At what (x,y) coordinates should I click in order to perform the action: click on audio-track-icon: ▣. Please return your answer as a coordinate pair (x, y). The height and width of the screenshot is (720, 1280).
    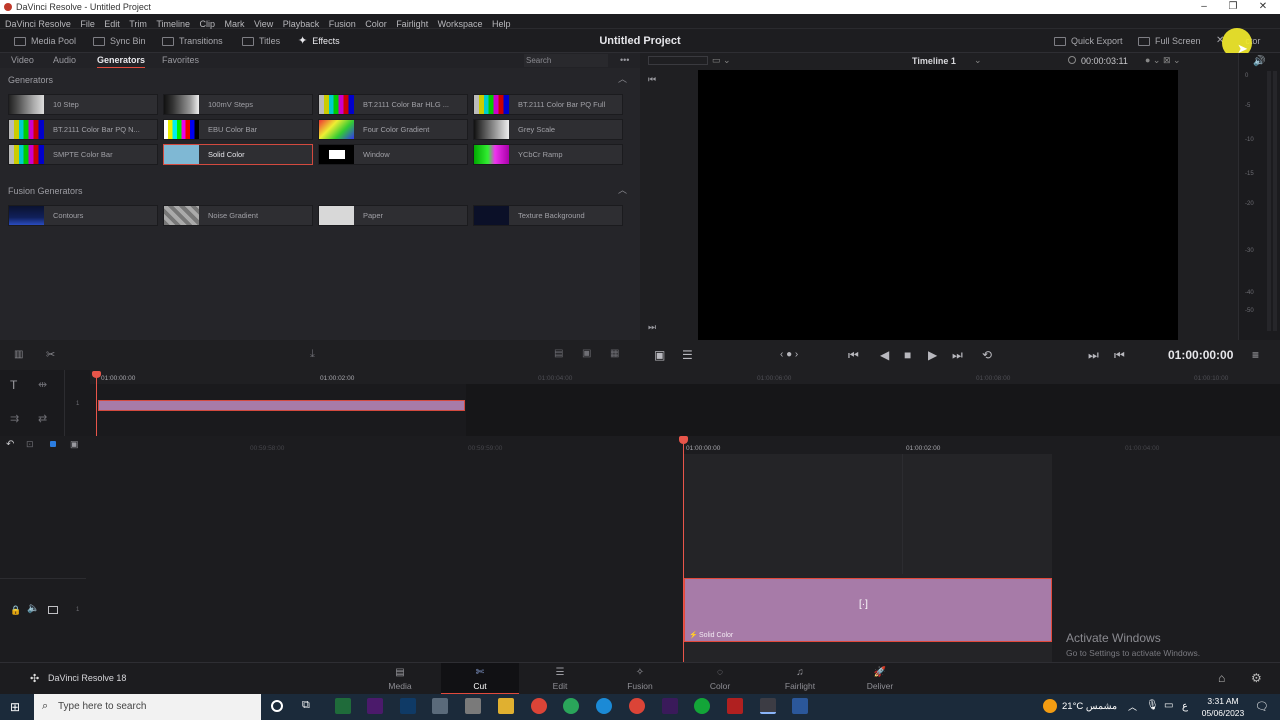
    Looking at the image, I should click on (74, 444).